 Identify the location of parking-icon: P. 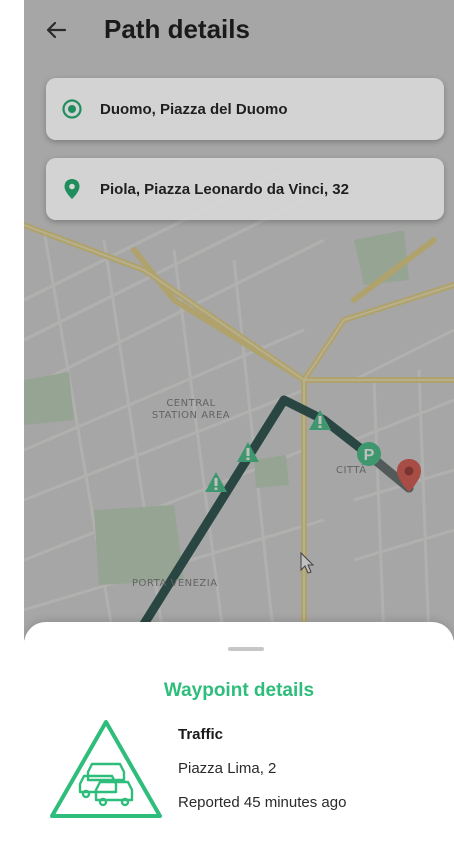
(369, 456).